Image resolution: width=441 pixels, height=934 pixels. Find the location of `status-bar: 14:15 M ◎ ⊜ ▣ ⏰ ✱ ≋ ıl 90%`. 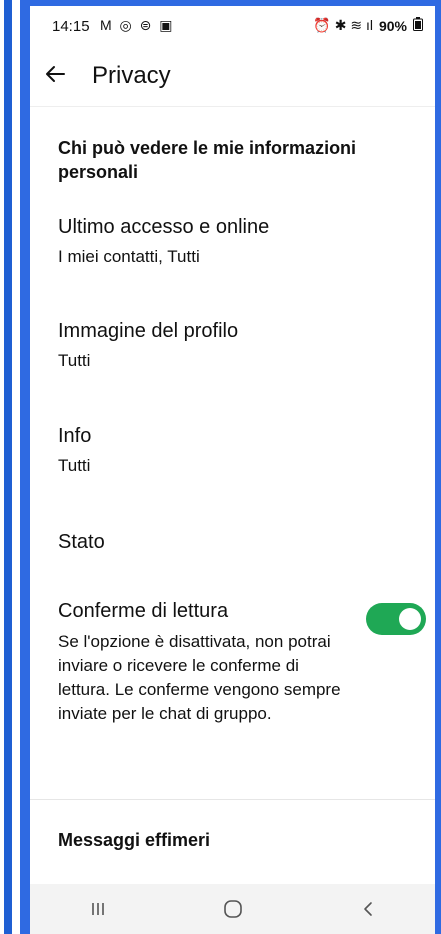

status-bar: 14:15 M ◎ ⊜ ▣ ⏰ ✱ ≋ ıl 90% is located at coordinates (232, 26).